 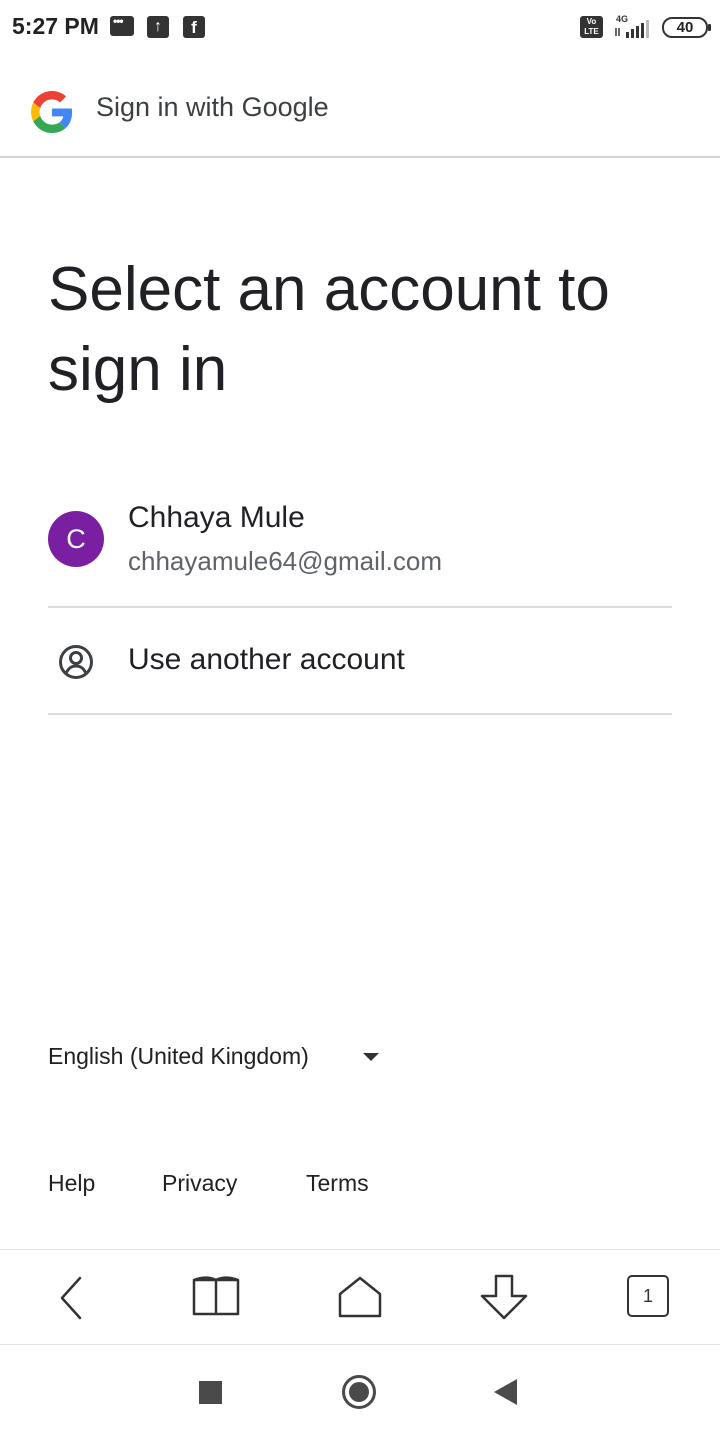 I want to click on language-select: English (United Kingdom), so click(x=218, y=1058).